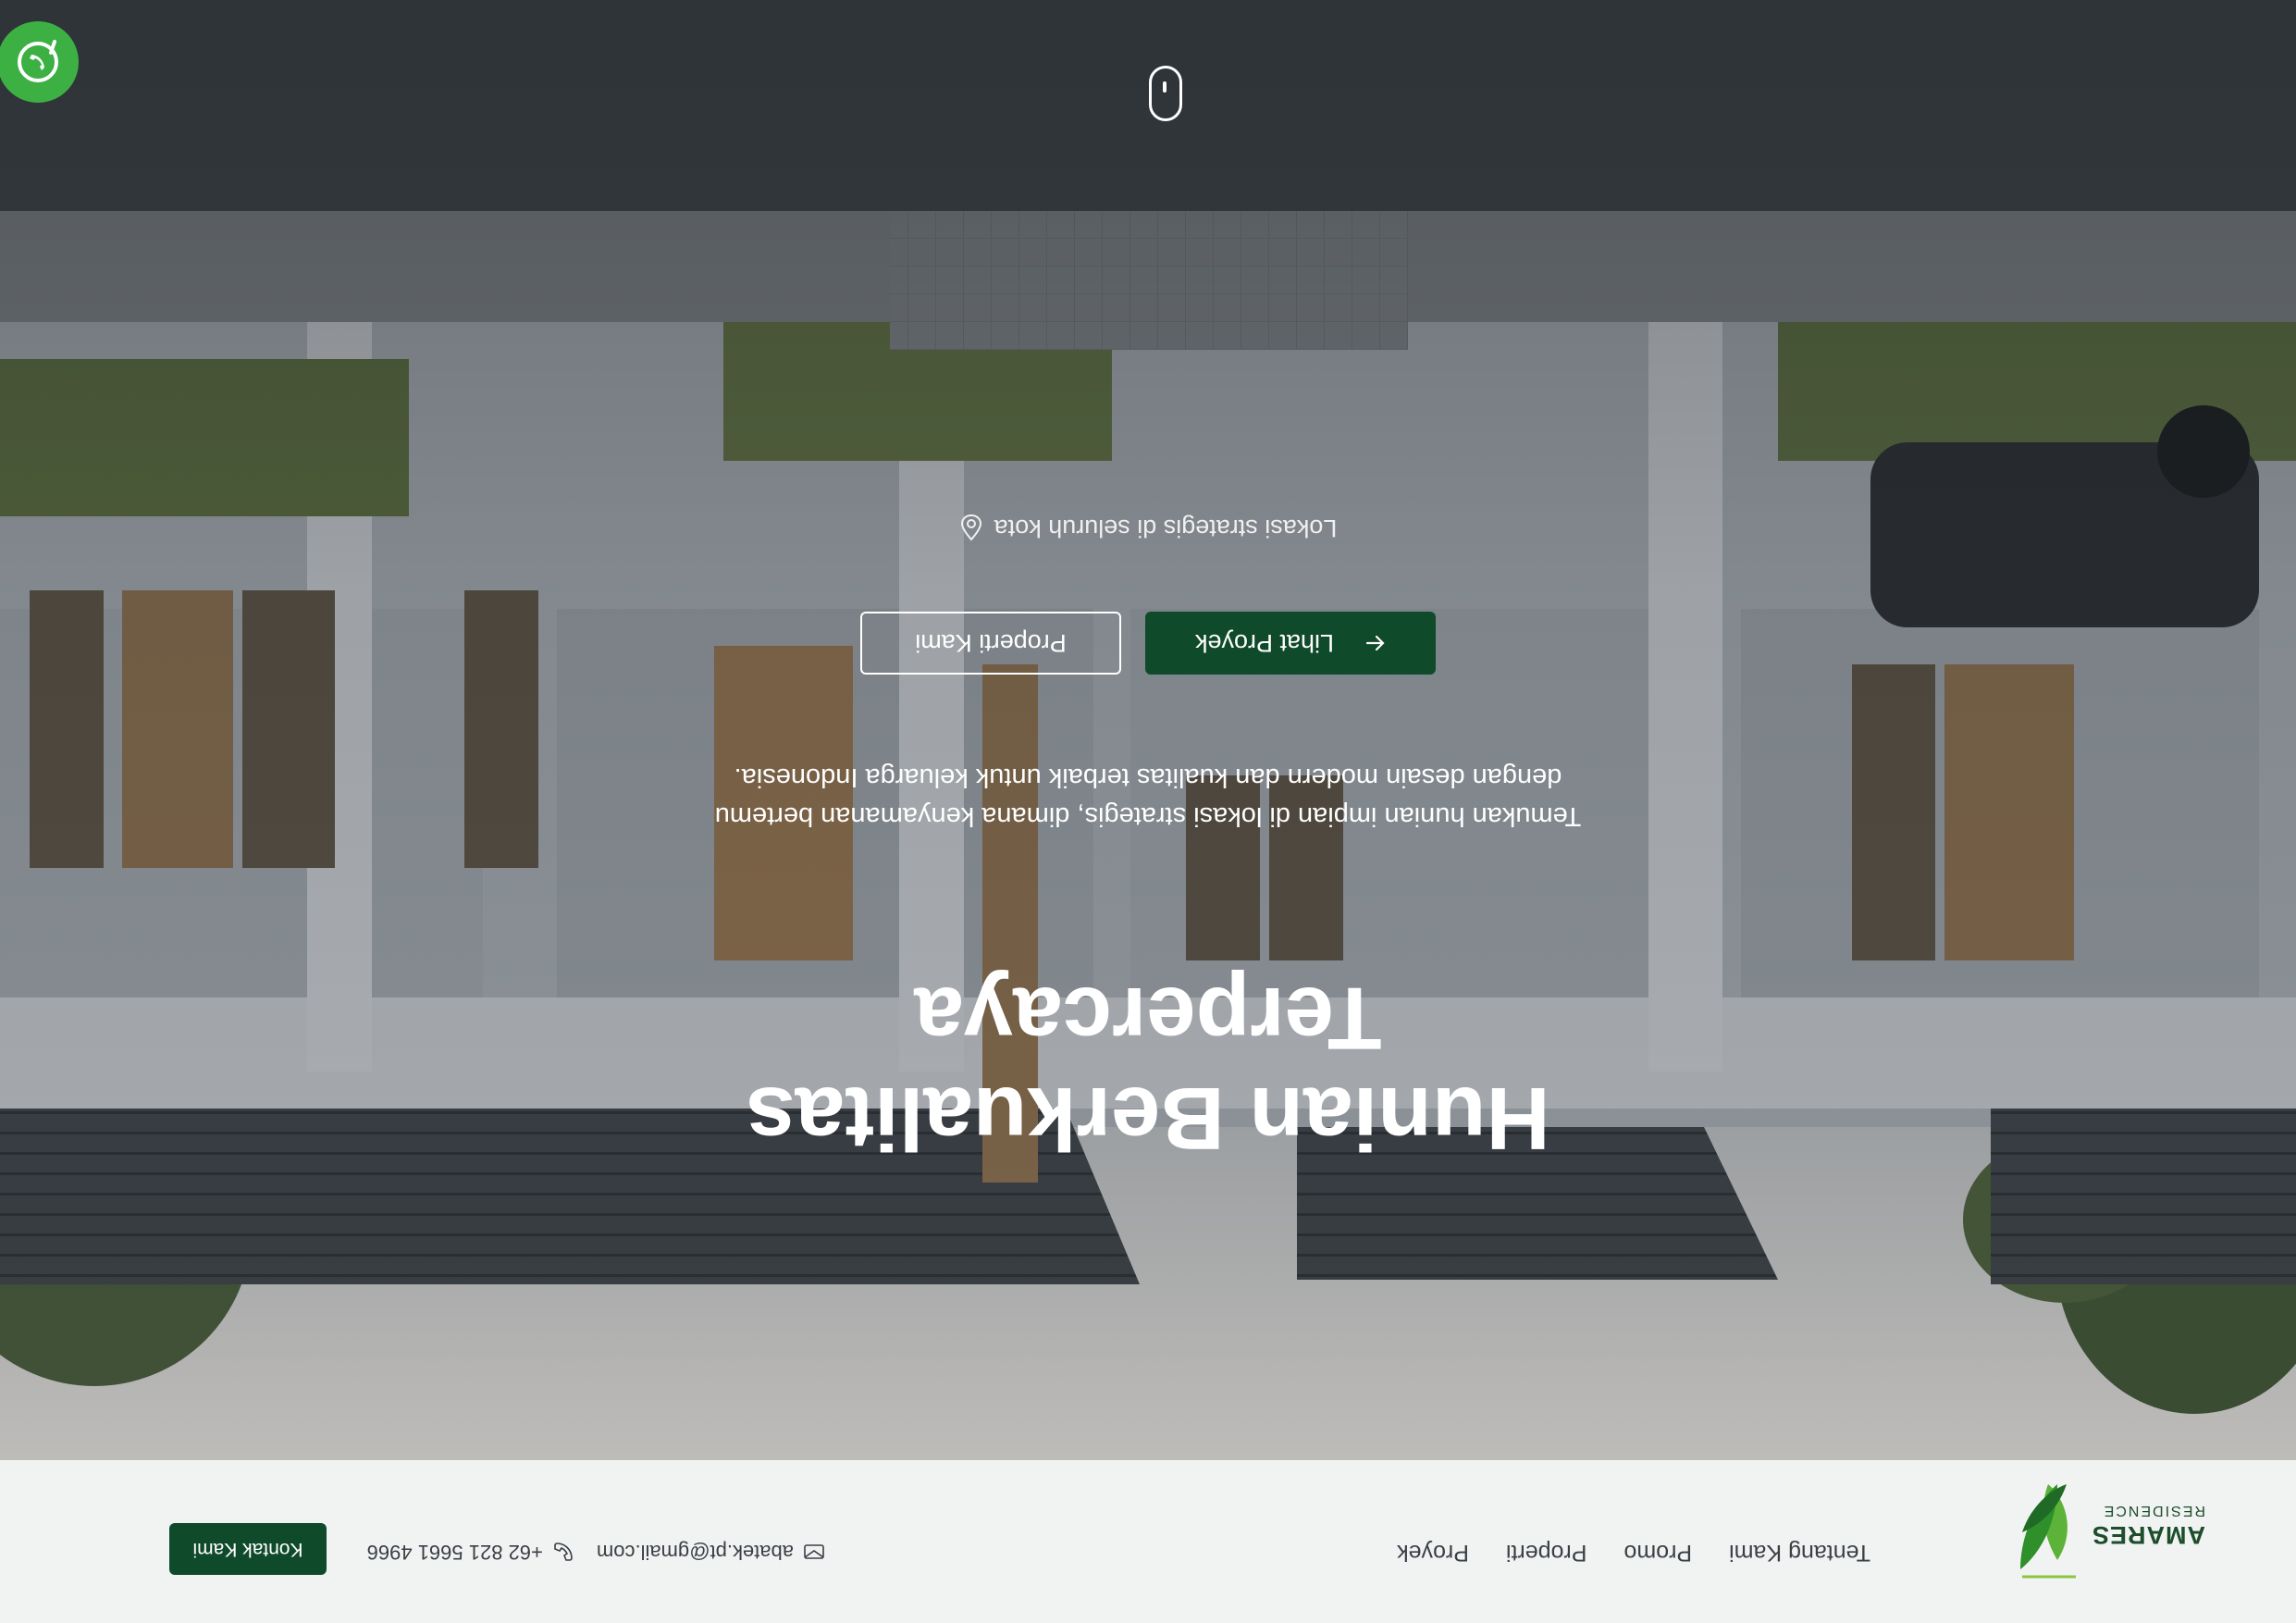 The image size is (2296, 1623). Describe the element at coordinates (970, 528) in the screenshot. I see `location-pin-icon` at that location.